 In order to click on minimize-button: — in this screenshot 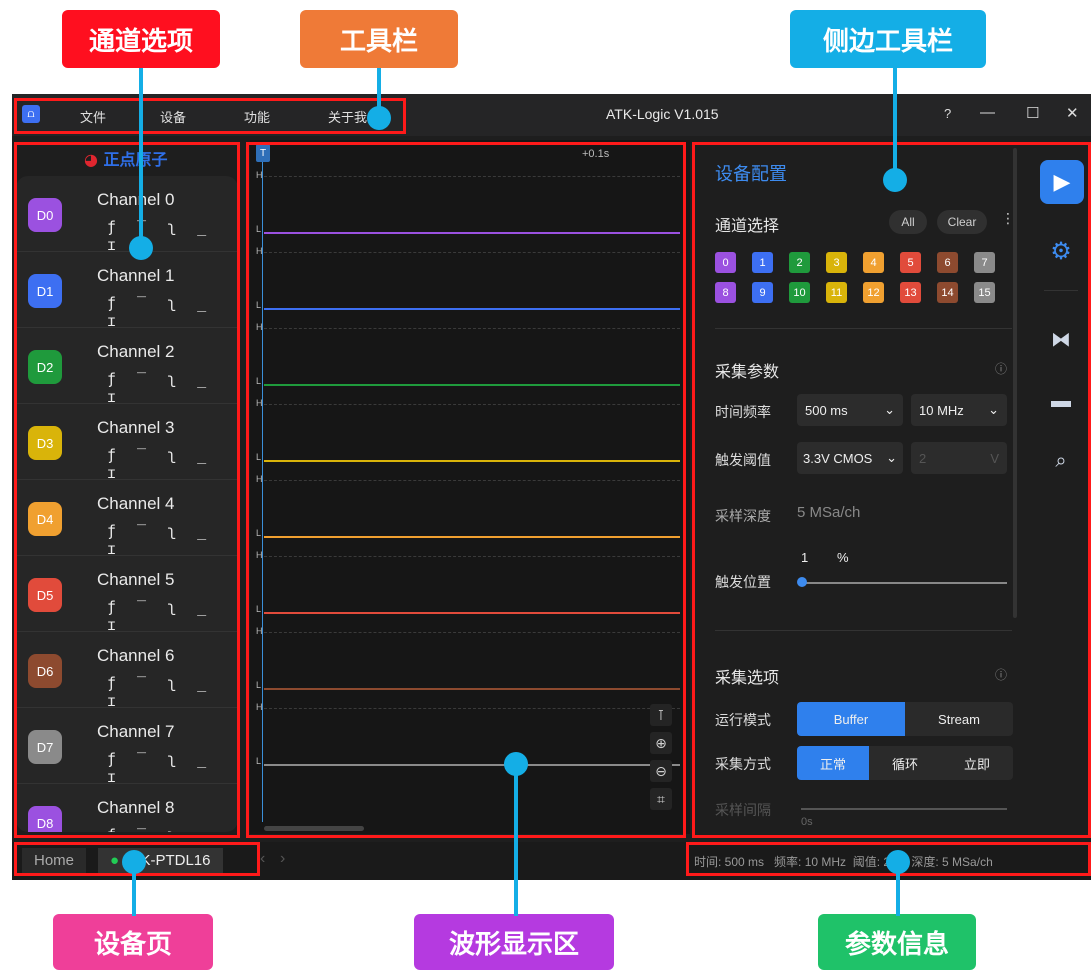, I will do `click(987, 112)`.